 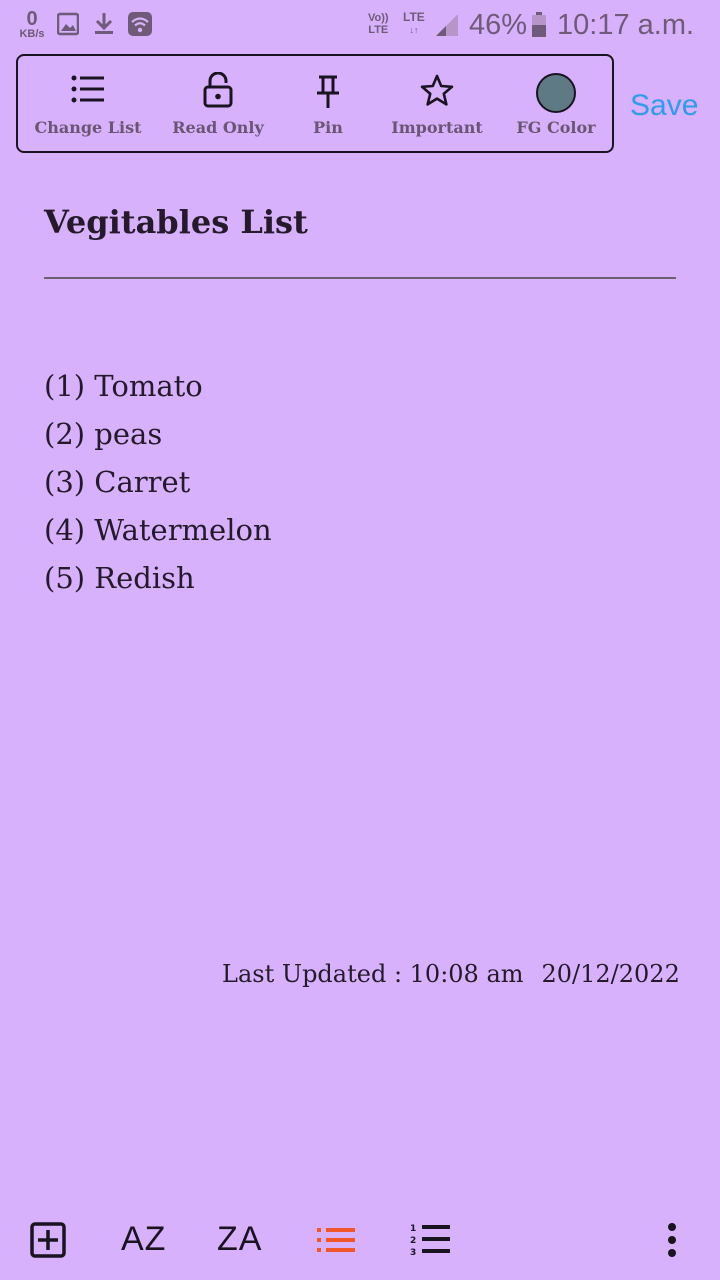 I want to click on image-notification-icon, so click(x=68, y=26).